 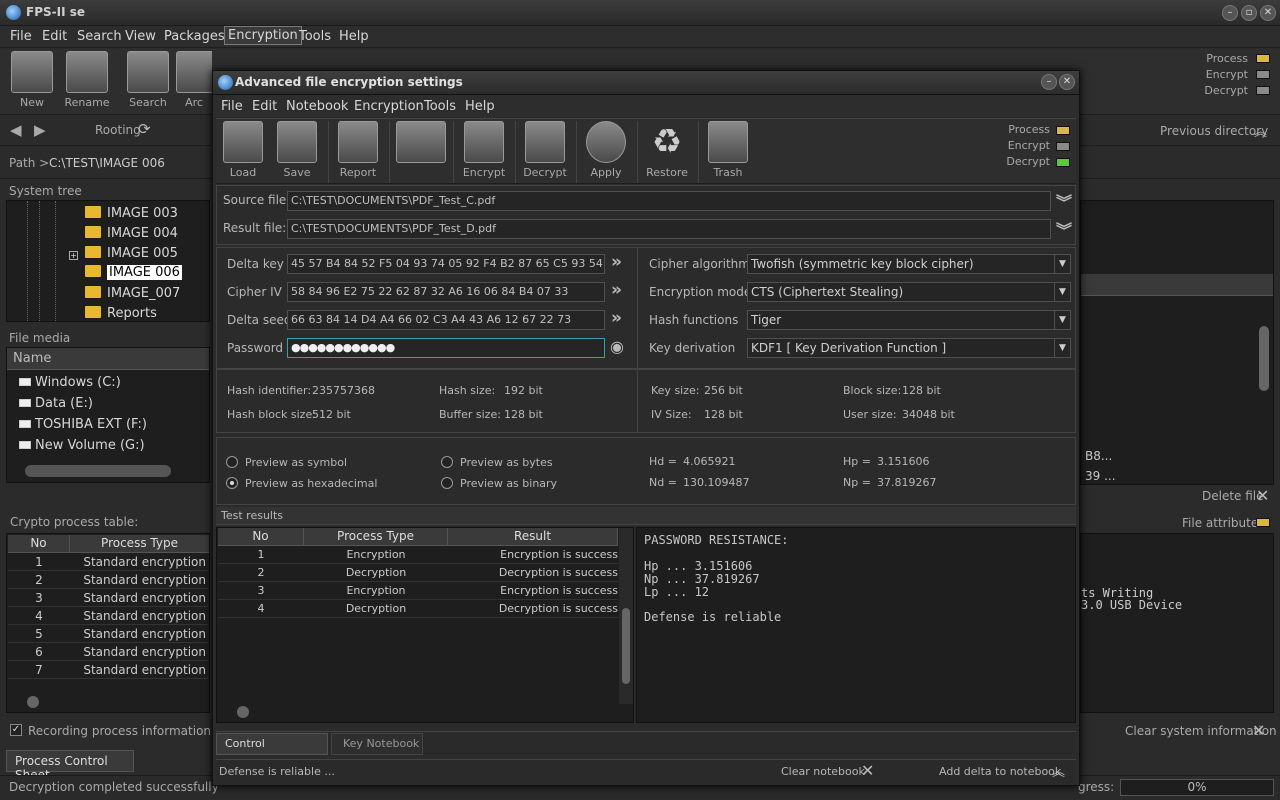 What do you see at coordinates (261, 555) in the screenshot?
I see `results-row-no: 1` at bounding box center [261, 555].